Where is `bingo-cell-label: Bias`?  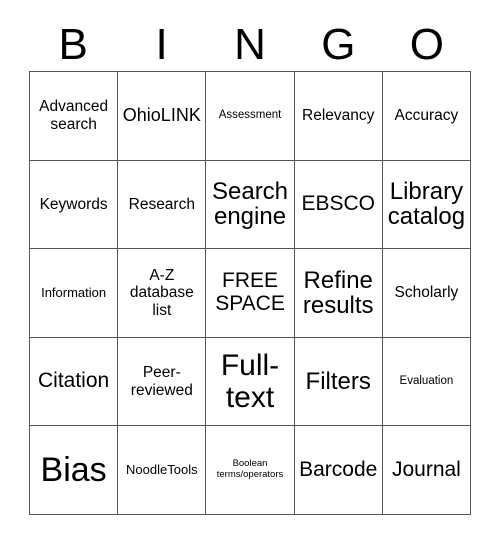 bingo-cell-label: Bias is located at coordinates (73, 469).